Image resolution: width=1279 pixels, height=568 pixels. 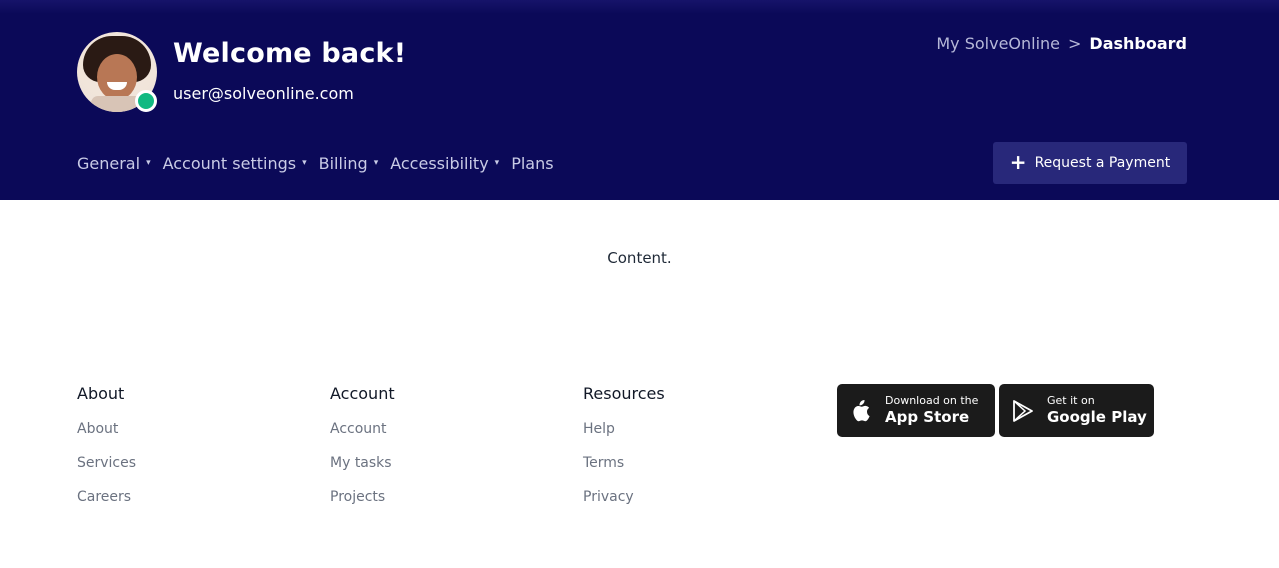 What do you see at coordinates (117, 72) in the screenshot?
I see `avatar` at bounding box center [117, 72].